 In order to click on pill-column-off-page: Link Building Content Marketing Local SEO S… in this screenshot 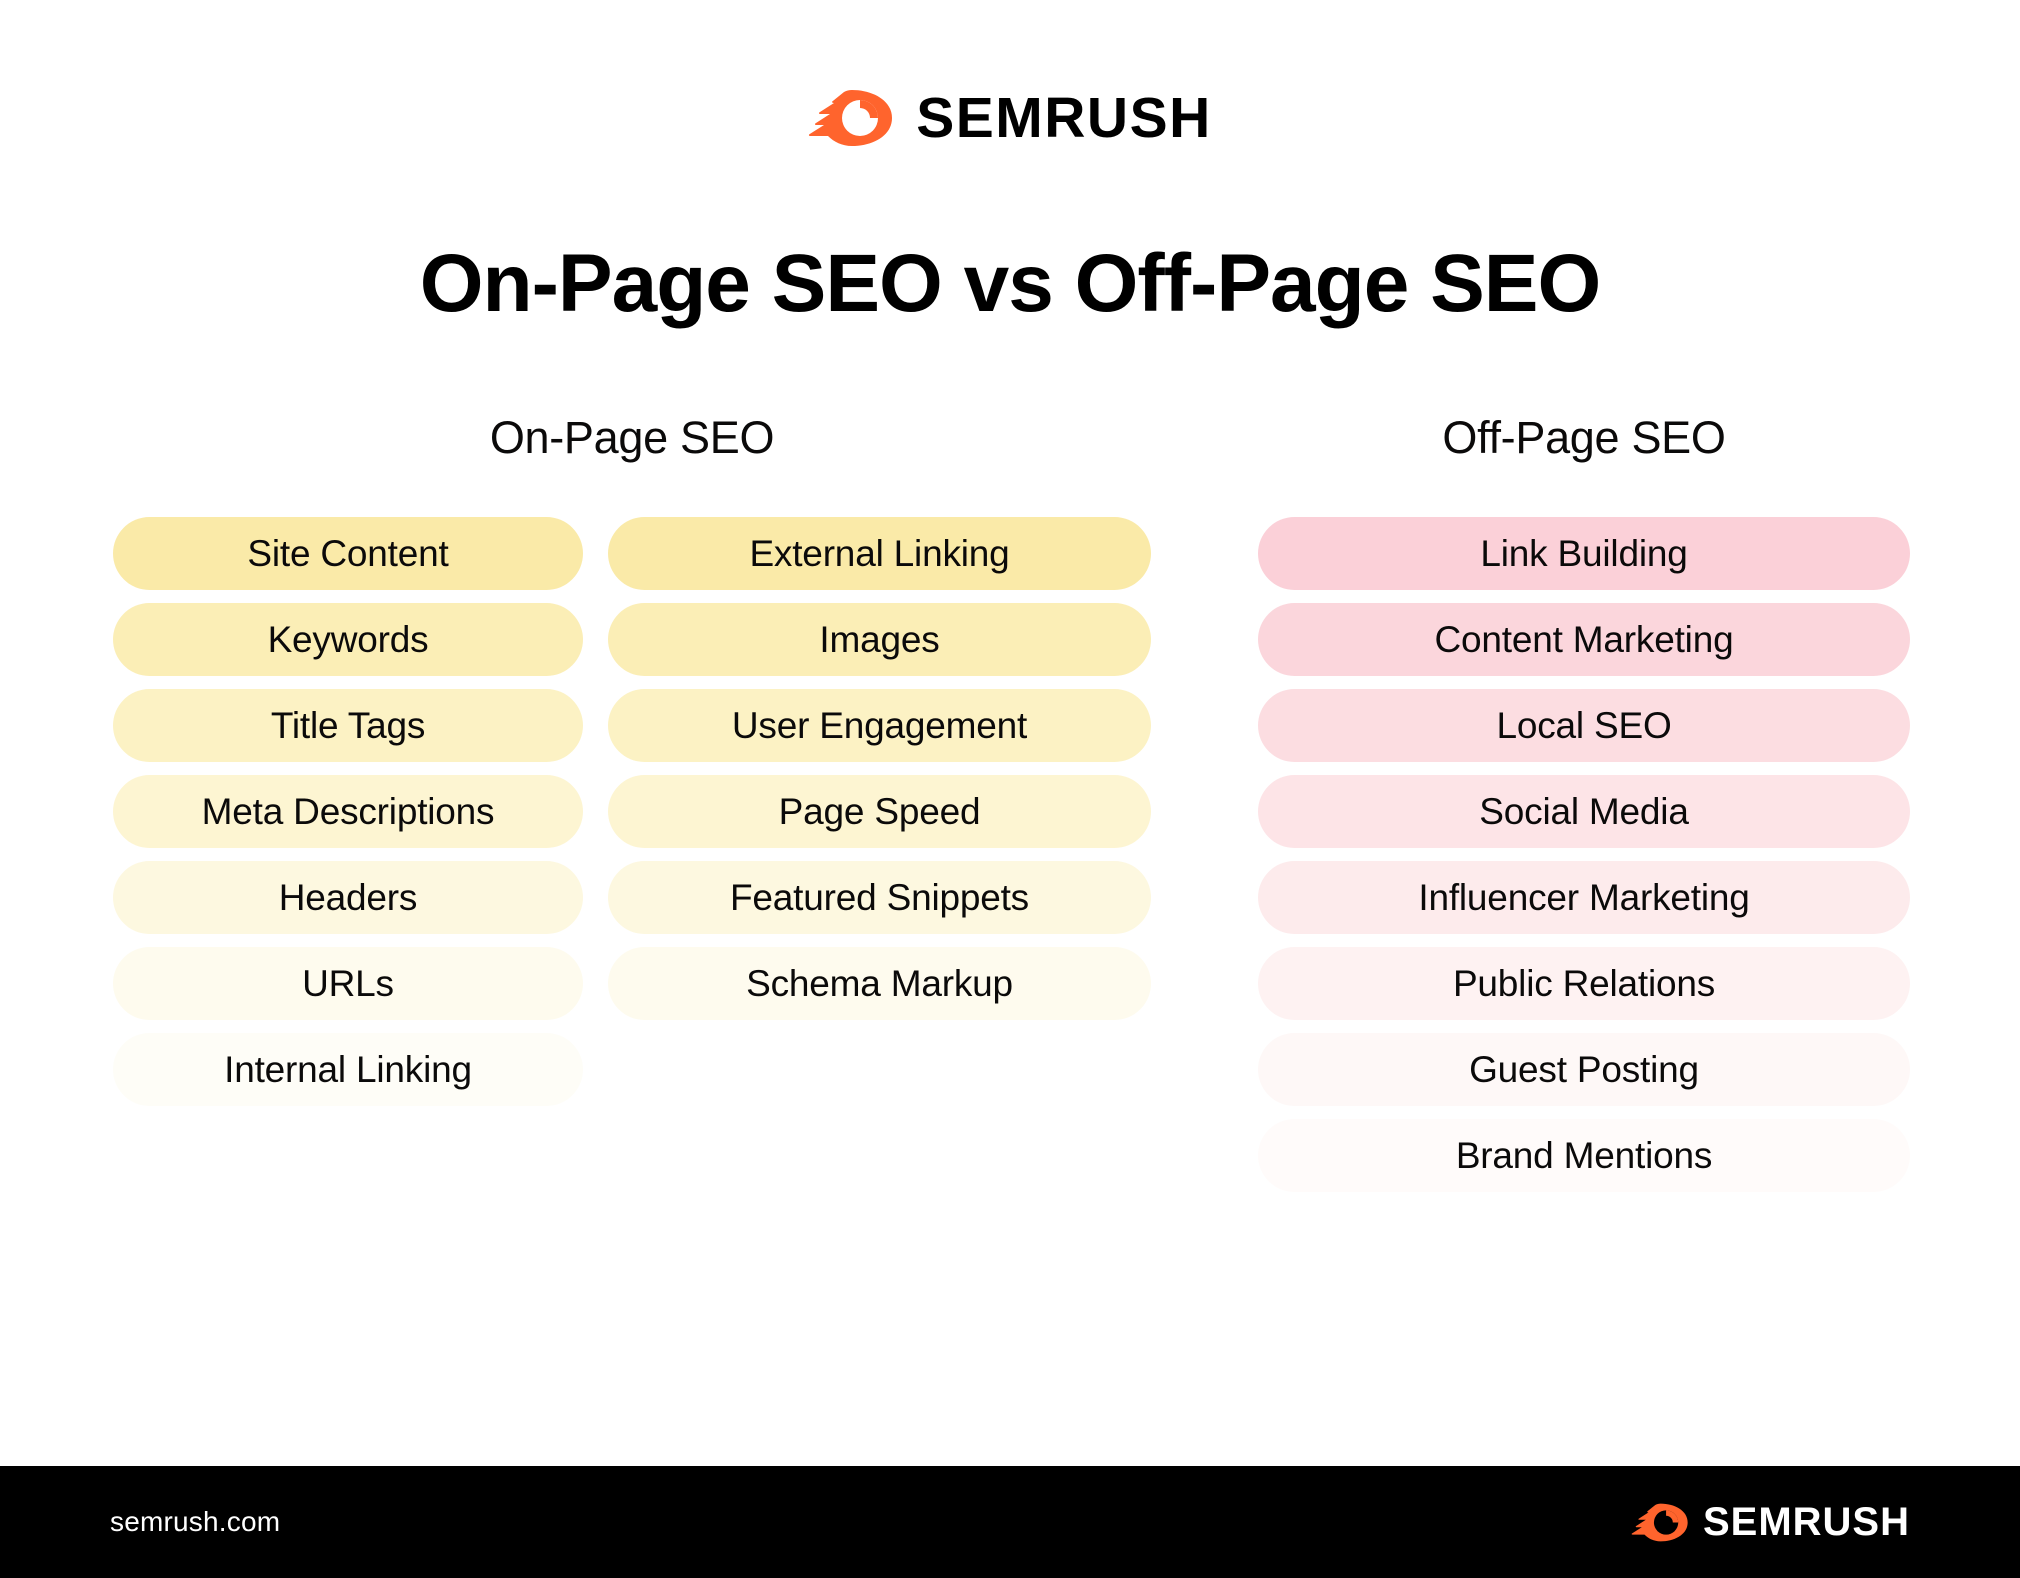, I will do `click(1584, 861)`.